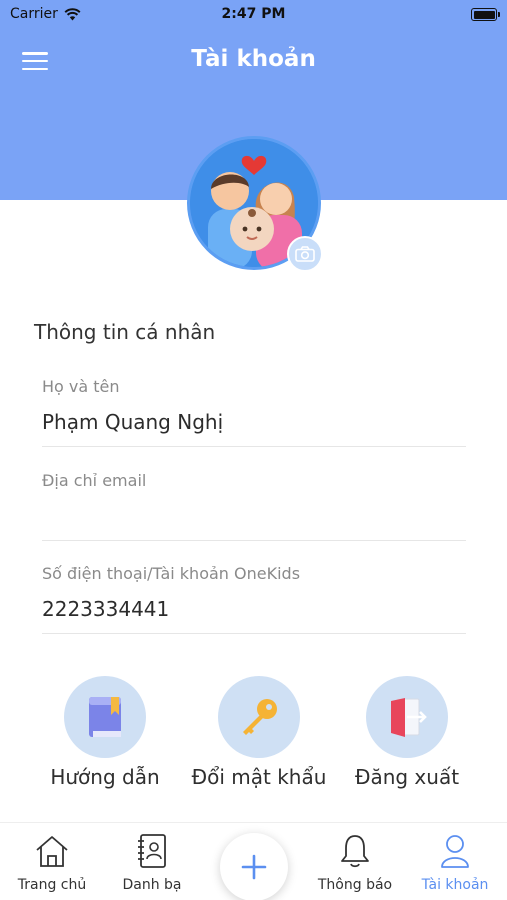  Describe the element at coordinates (254, 610) in the screenshot. I see `phone-value: 2223334441` at that location.